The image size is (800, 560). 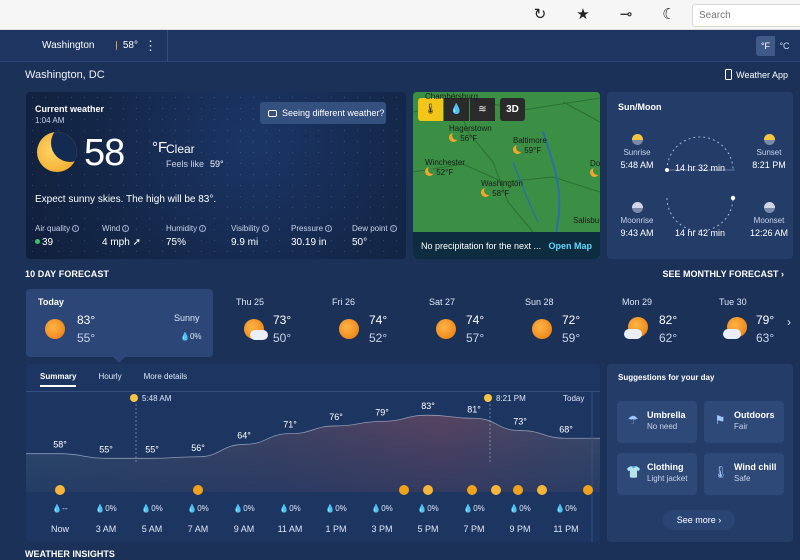 I want to click on seeing-different-label: Seeing different weather?, so click(x=333, y=113).